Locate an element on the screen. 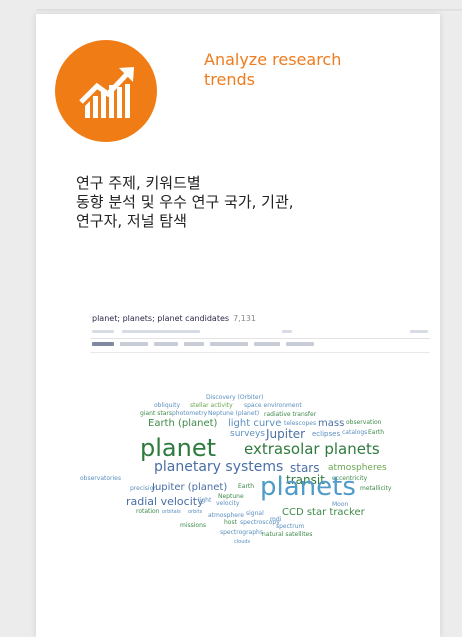  cloud-word: Earth (planet) is located at coordinates (183, 423).